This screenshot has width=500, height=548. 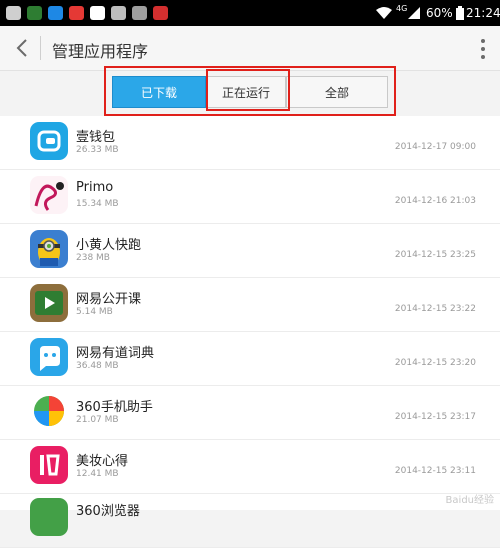 I want to click on watermark: Baidu经验, so click(x=469, y=500).